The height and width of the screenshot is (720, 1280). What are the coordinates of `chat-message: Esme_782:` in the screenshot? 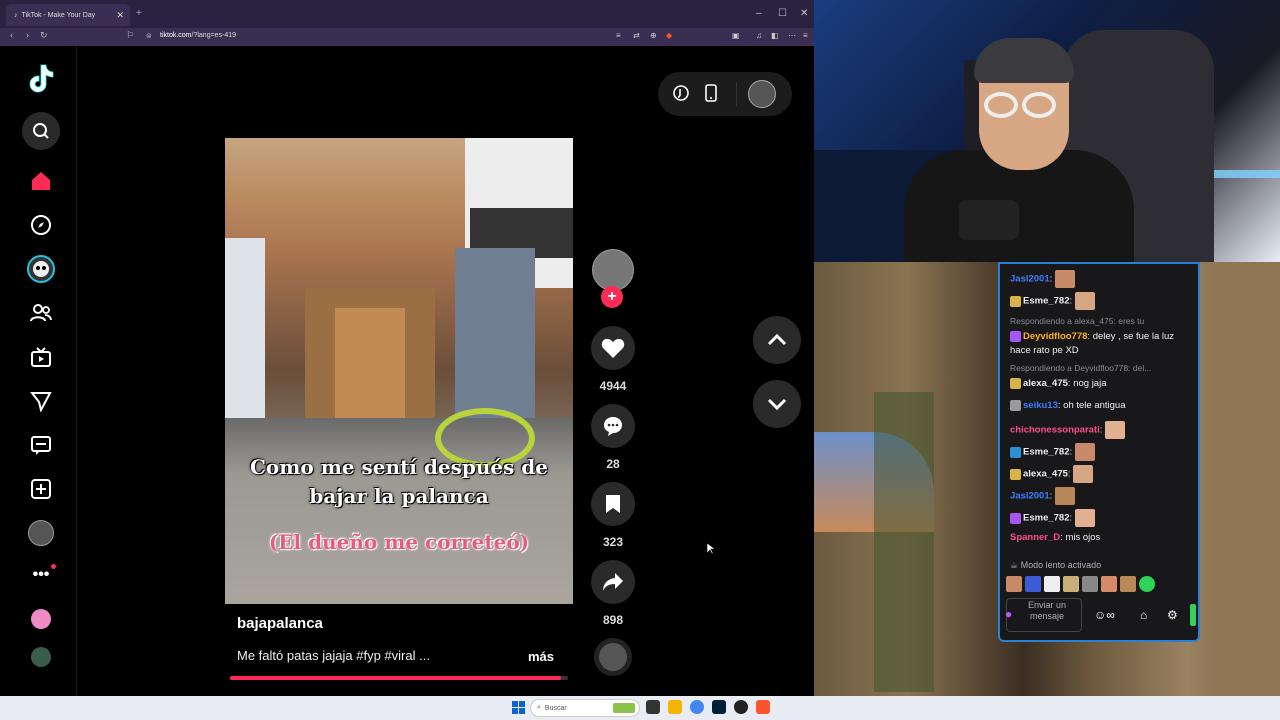 It's located at (1101, 518).